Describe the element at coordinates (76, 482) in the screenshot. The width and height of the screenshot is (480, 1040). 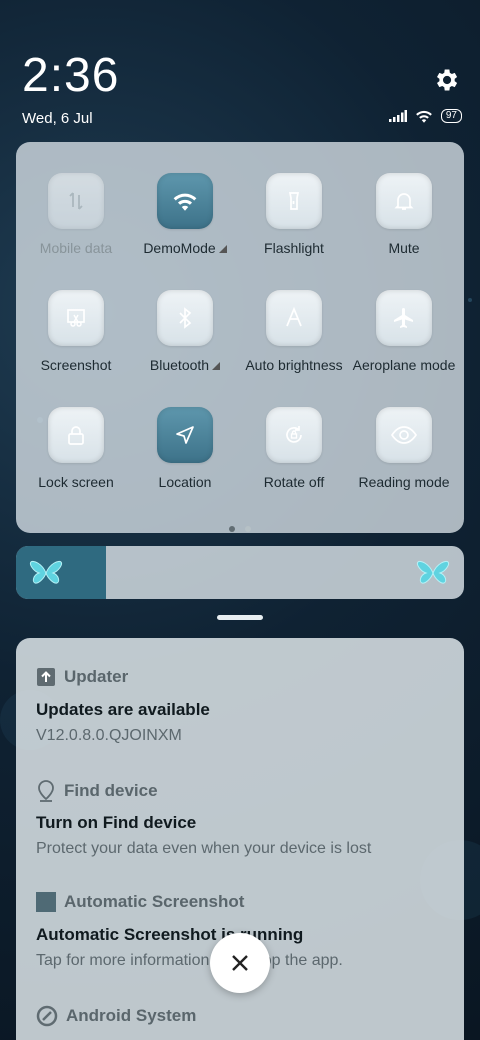
I see `tile-label: Lock screen` at that location.